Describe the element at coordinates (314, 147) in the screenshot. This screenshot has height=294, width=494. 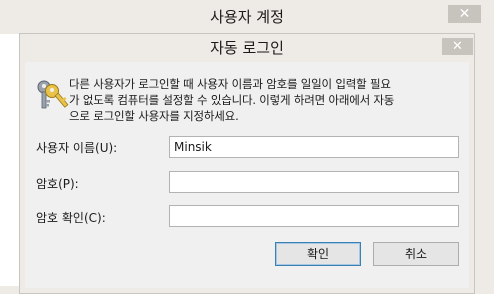
I see `username-input` at that location.